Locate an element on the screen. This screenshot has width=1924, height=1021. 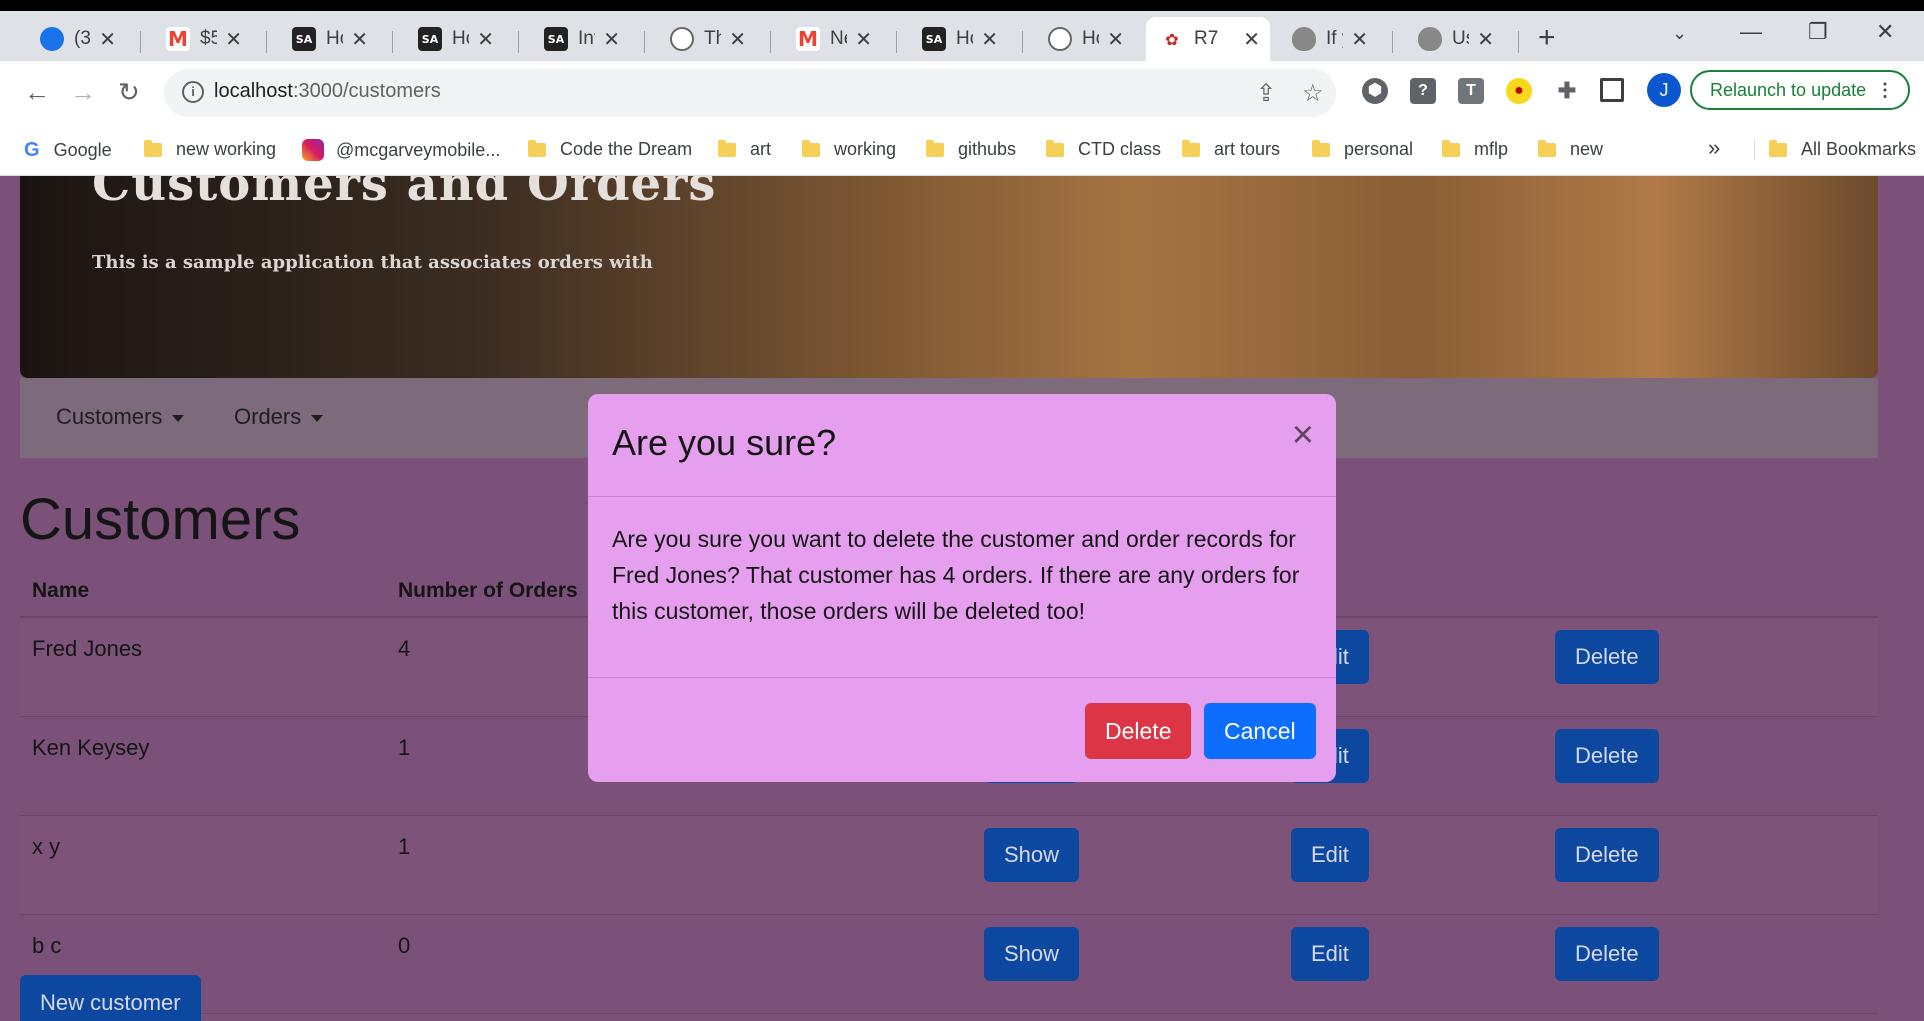
extension-t-icon: T is located at coordinates (1471, 91).